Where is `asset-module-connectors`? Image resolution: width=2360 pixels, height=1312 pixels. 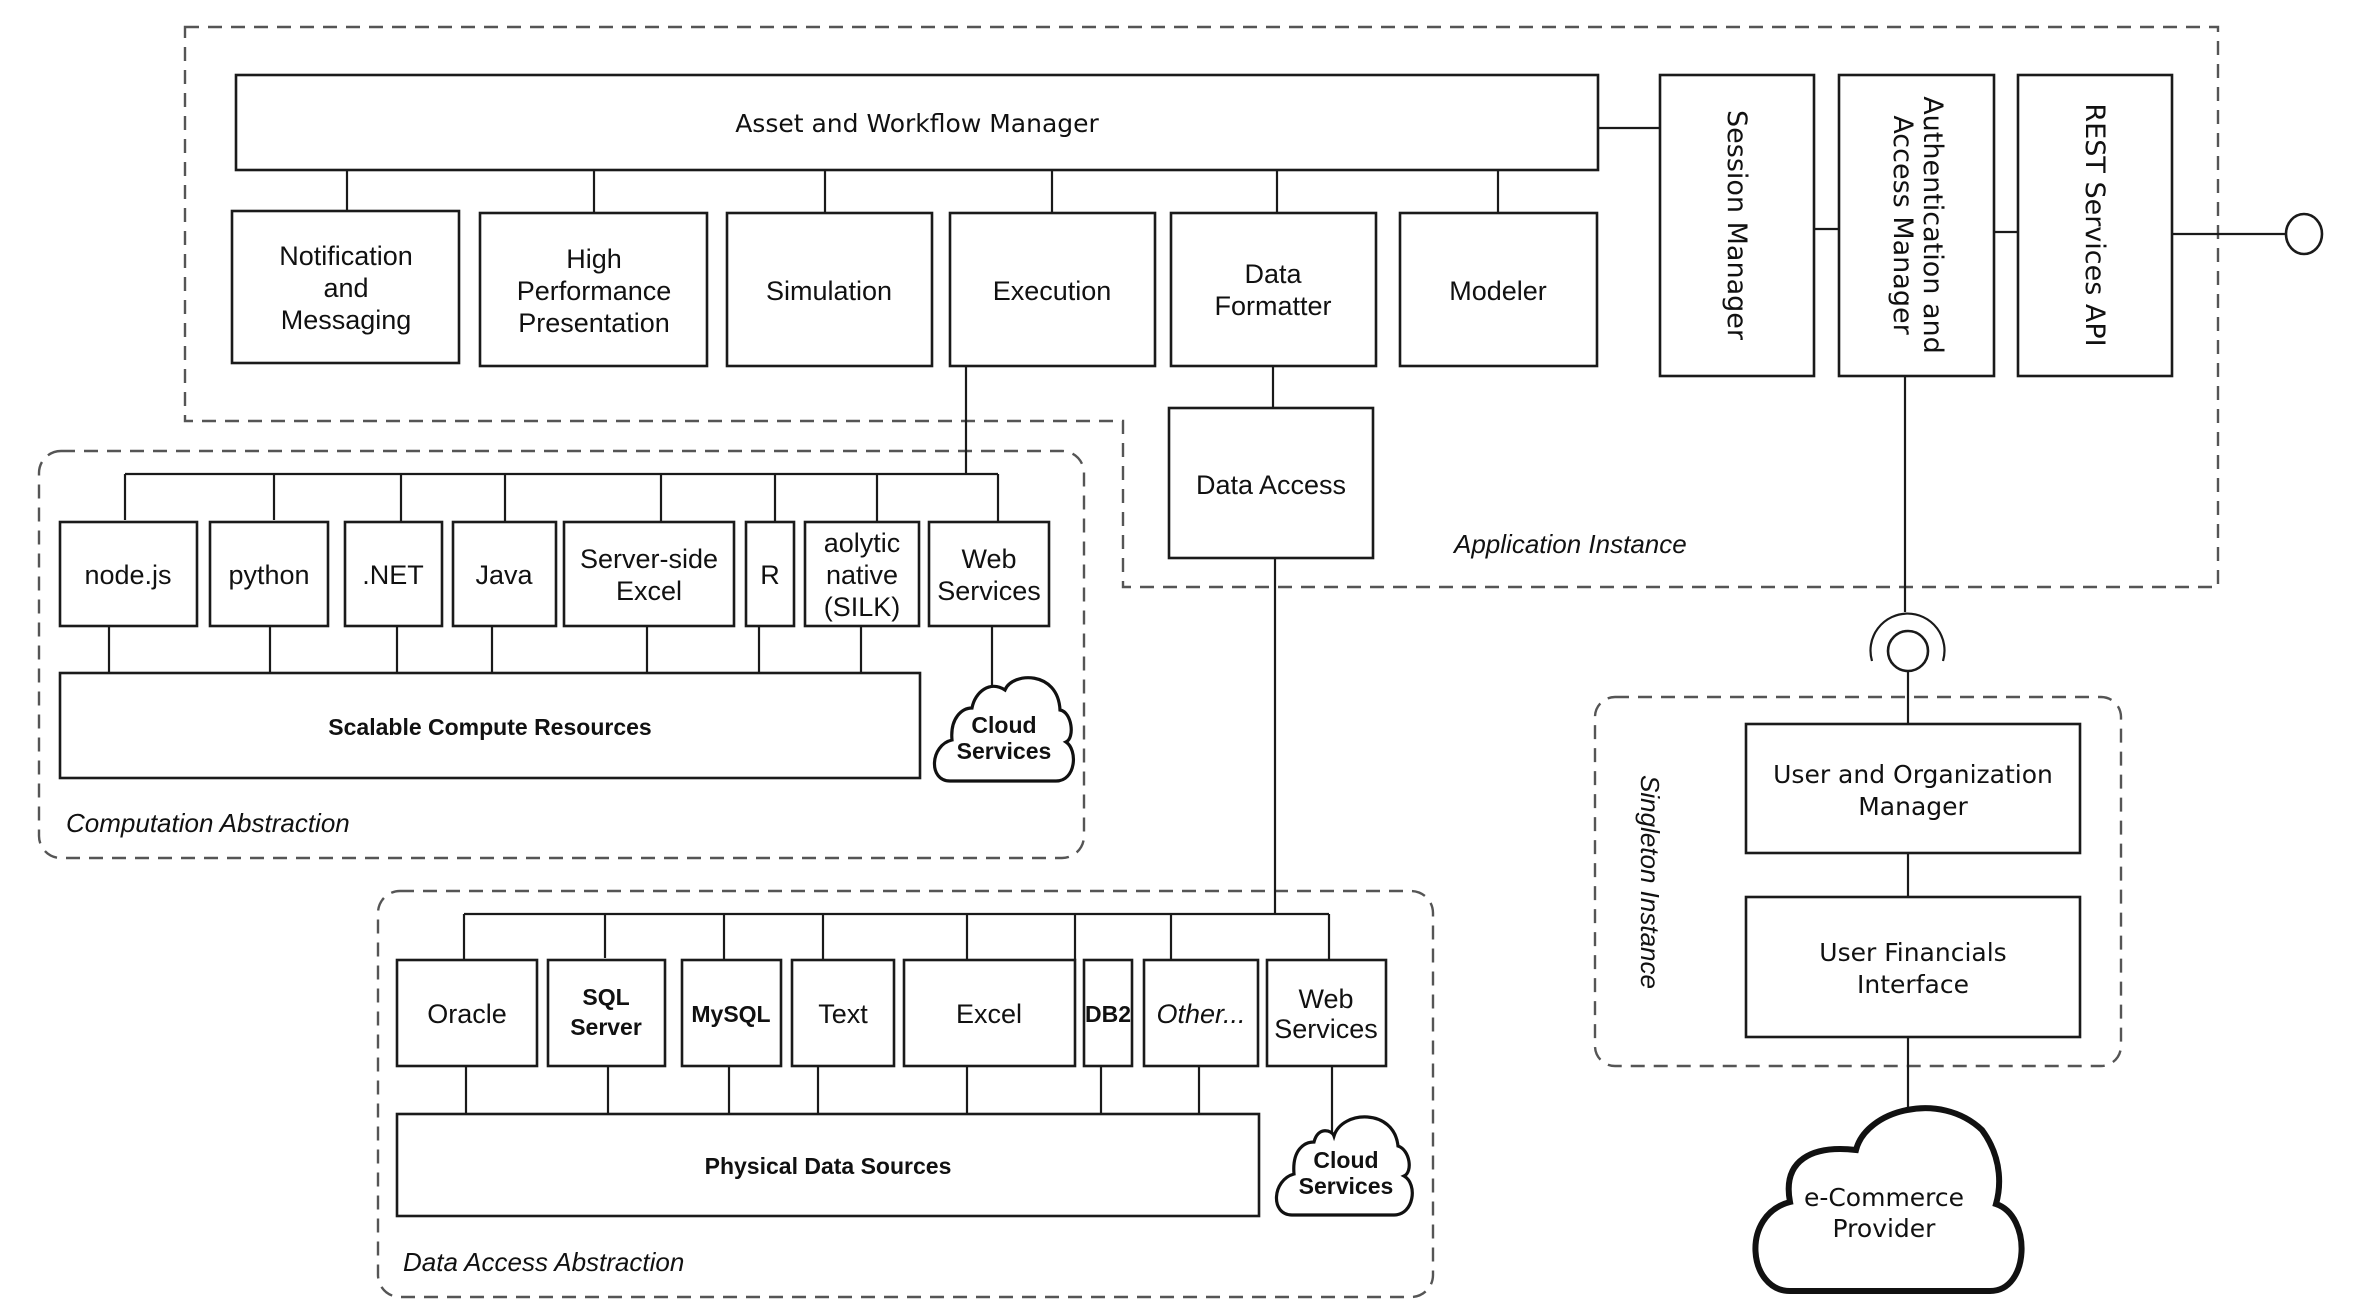
asset-module-connectors is located at coordinates (922, 191).